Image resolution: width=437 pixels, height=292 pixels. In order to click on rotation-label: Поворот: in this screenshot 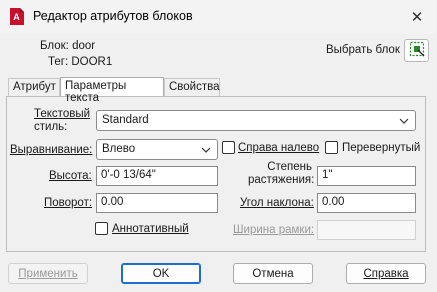, I will do `click(68, 203)`.